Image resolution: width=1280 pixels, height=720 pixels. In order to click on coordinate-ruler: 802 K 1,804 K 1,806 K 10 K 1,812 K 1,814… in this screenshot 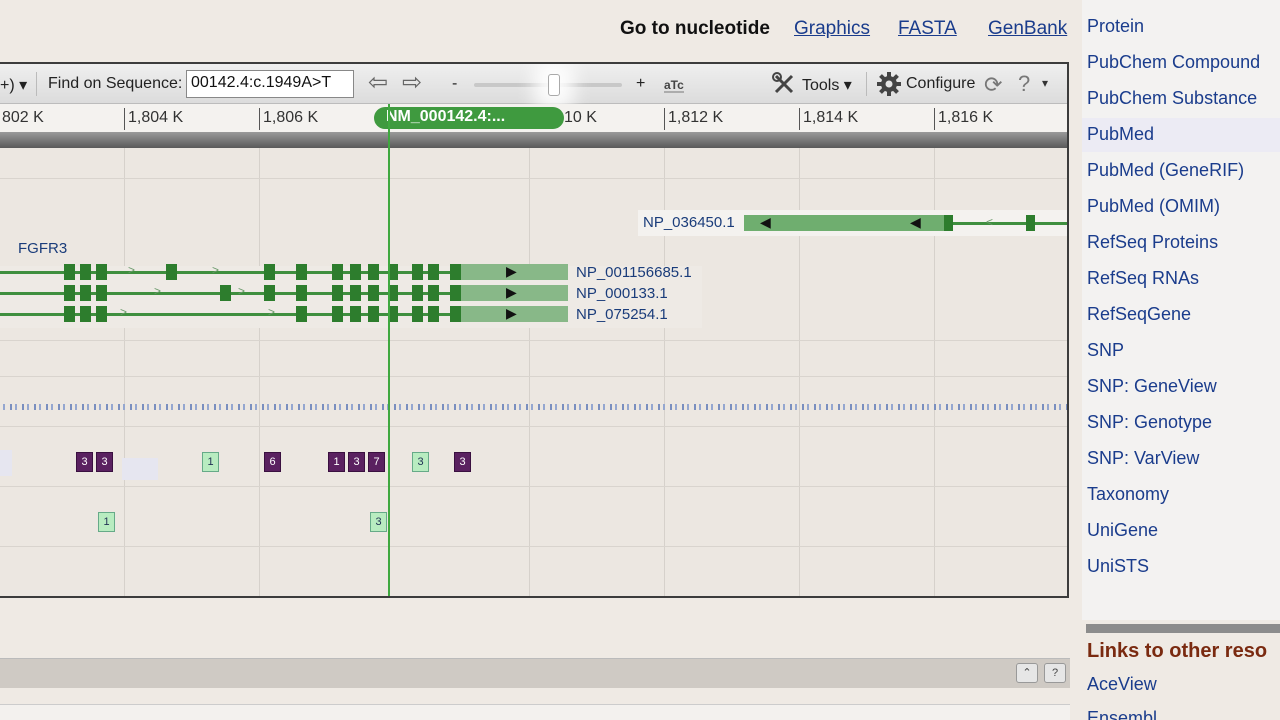, I will do `click(533, 118)`.